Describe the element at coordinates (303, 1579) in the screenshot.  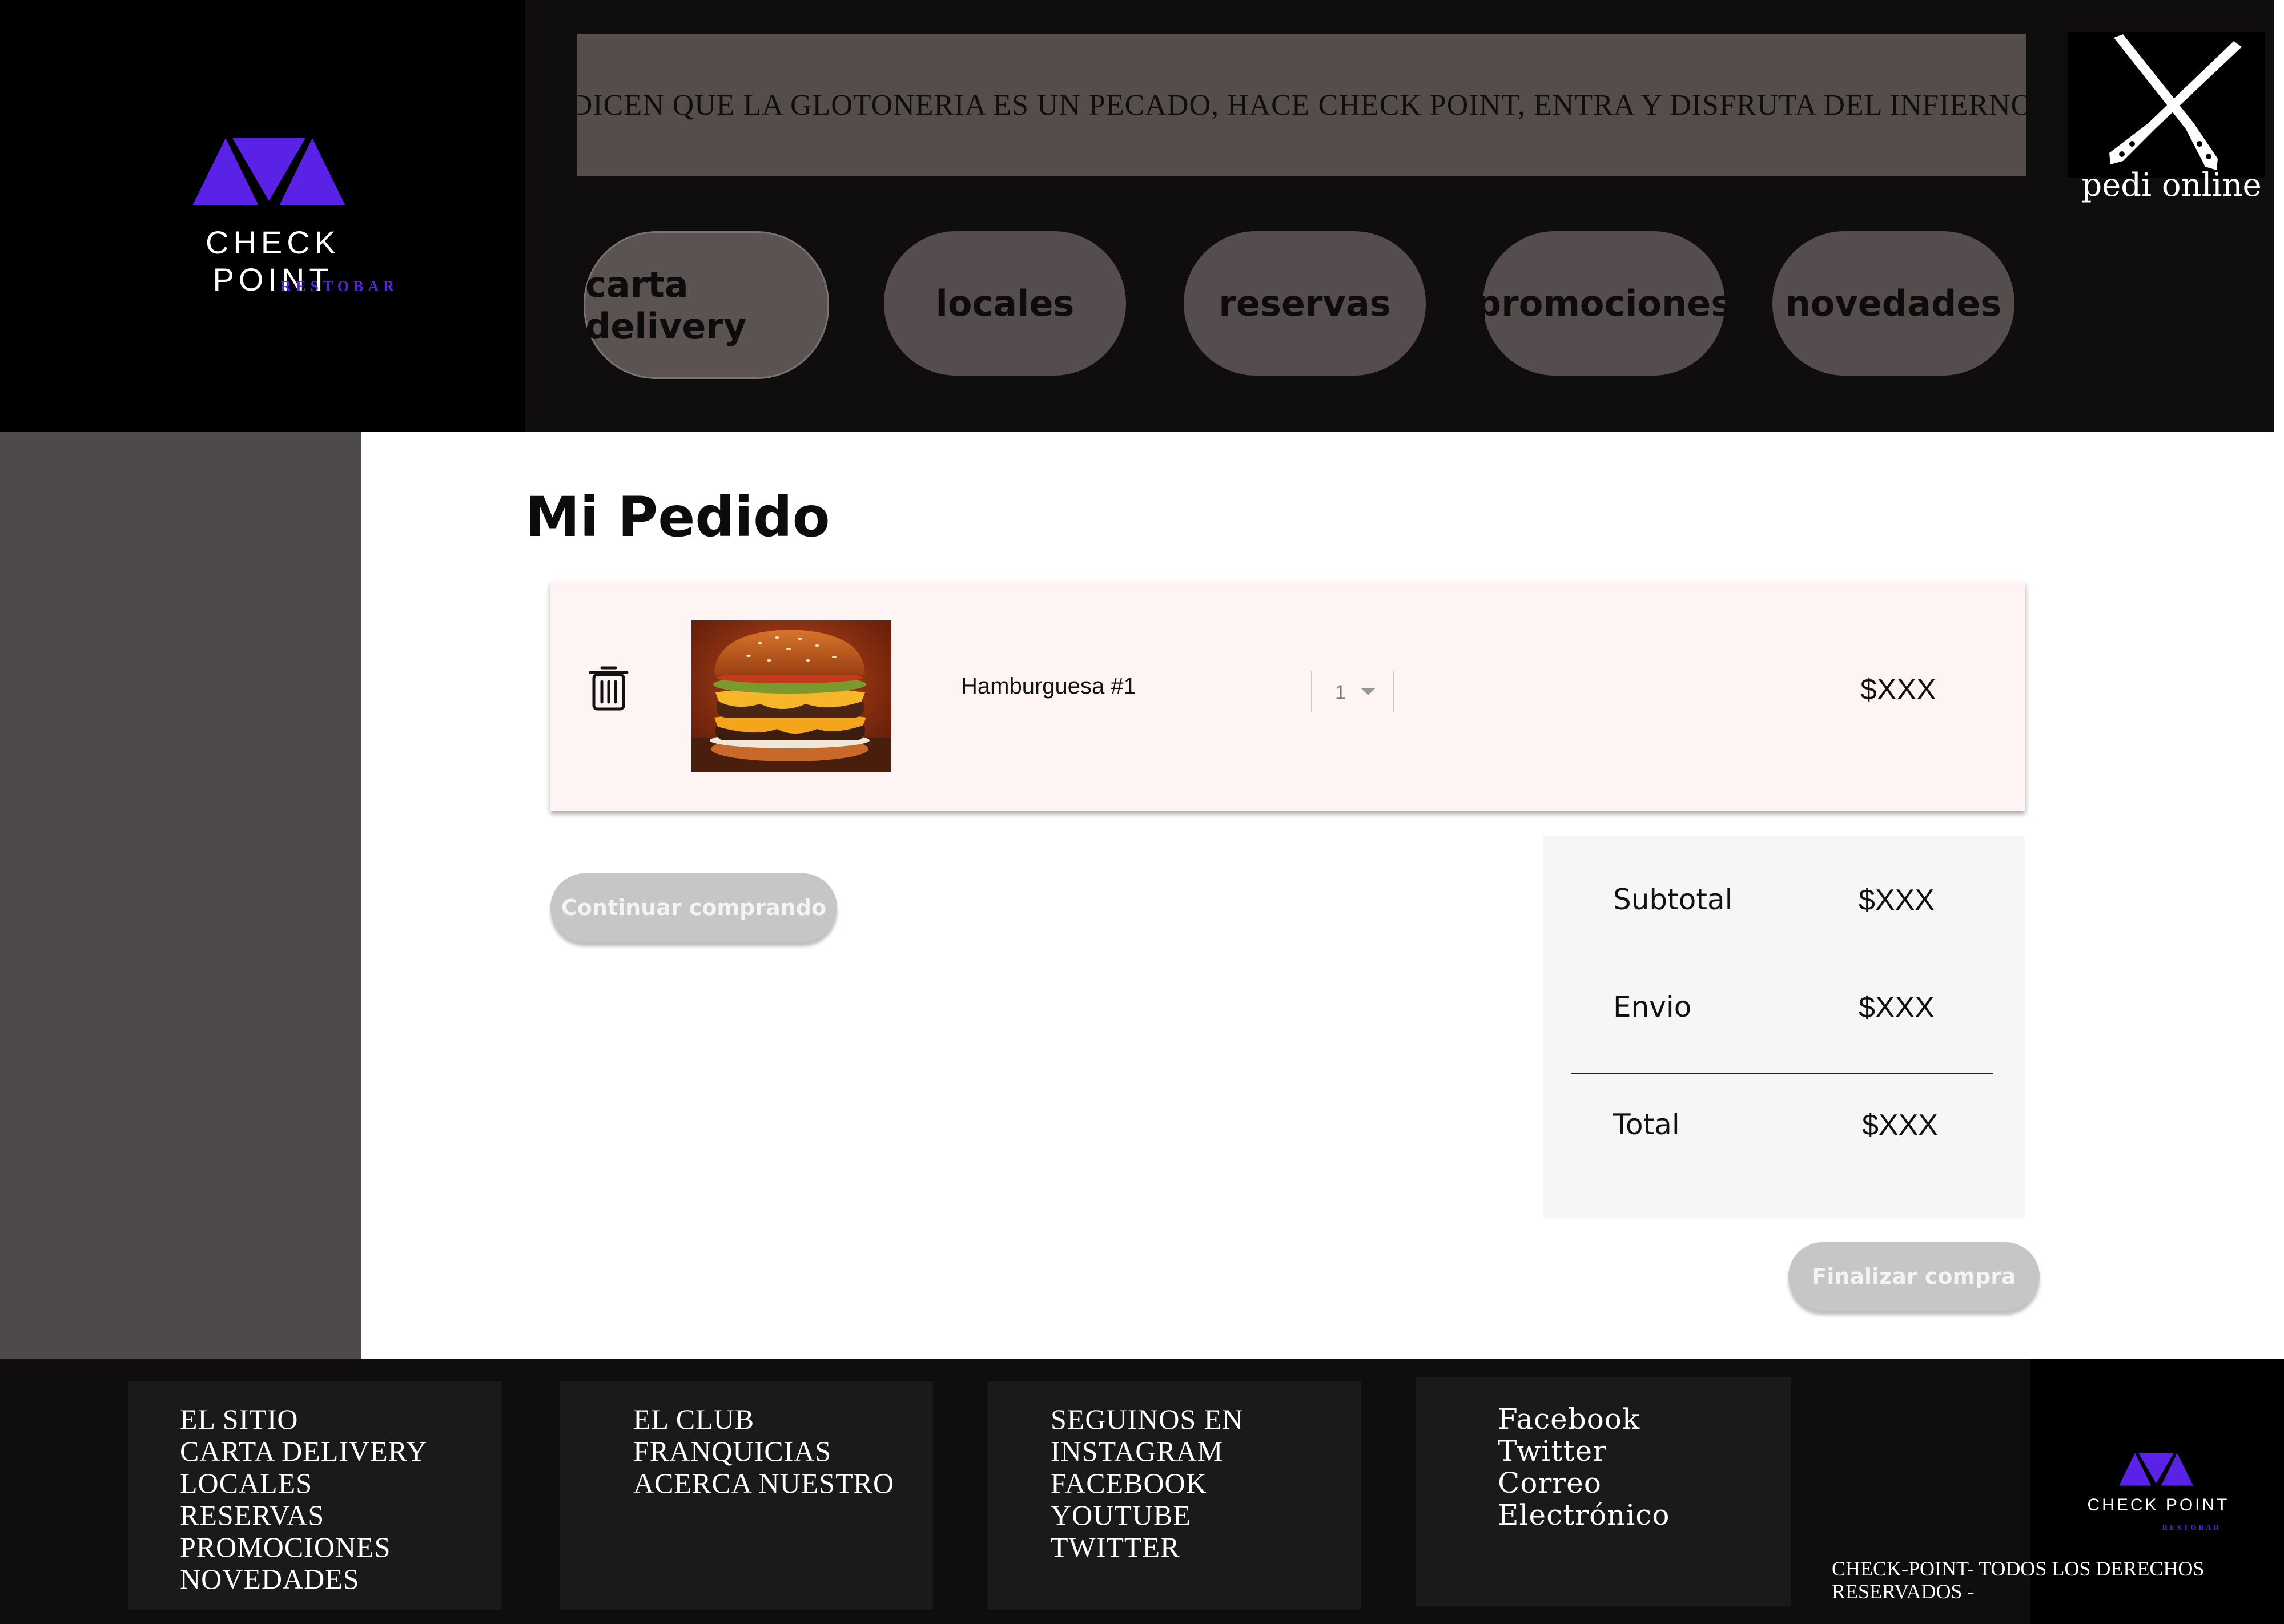
I see `footer-link: NOVEDADES` at that location.